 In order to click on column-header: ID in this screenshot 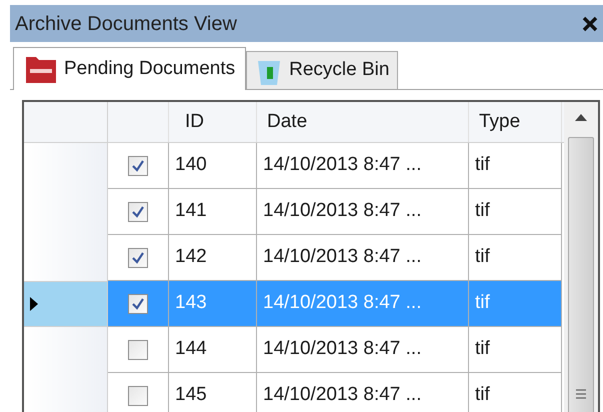, I will do `click(213, 122)`.